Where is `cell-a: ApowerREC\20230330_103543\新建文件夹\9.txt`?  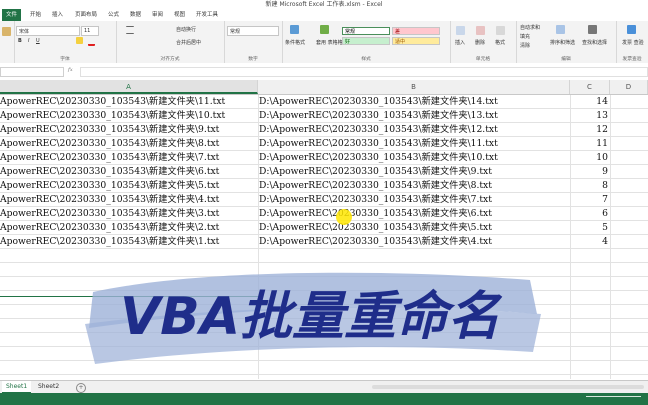 cell-a: ApowerREC\20230330_103543\新建文件夹\9.txt is located at coordinates (128, 130).